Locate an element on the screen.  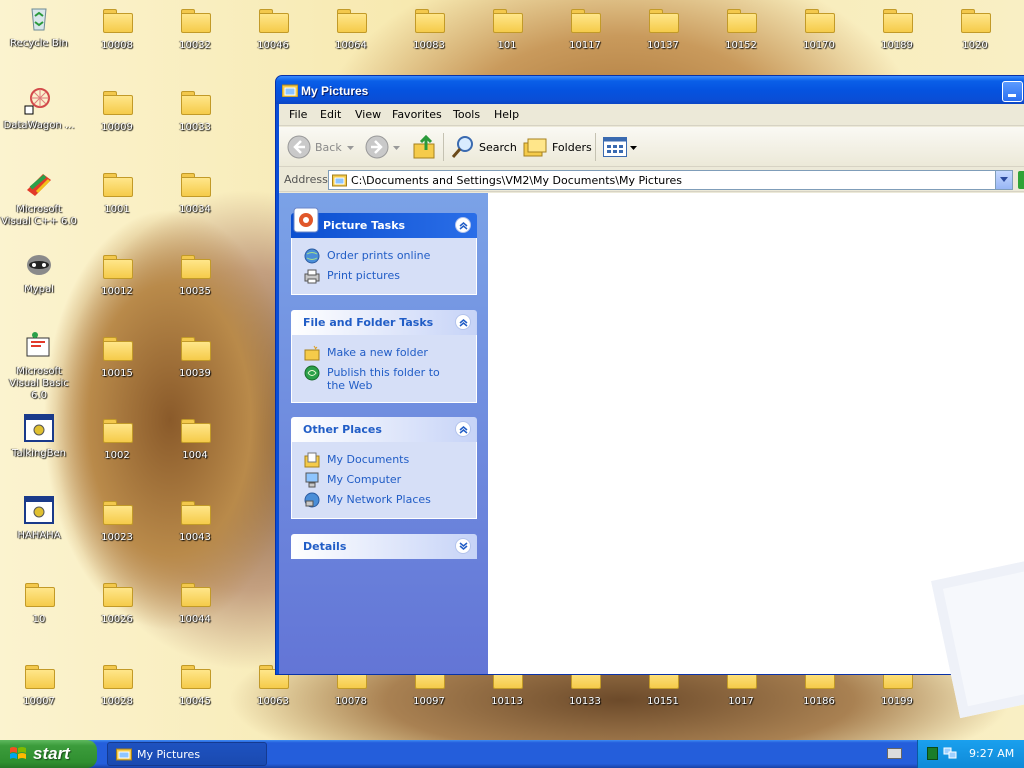
desktop-folder: 10044 is located at coordinates (195, 602).